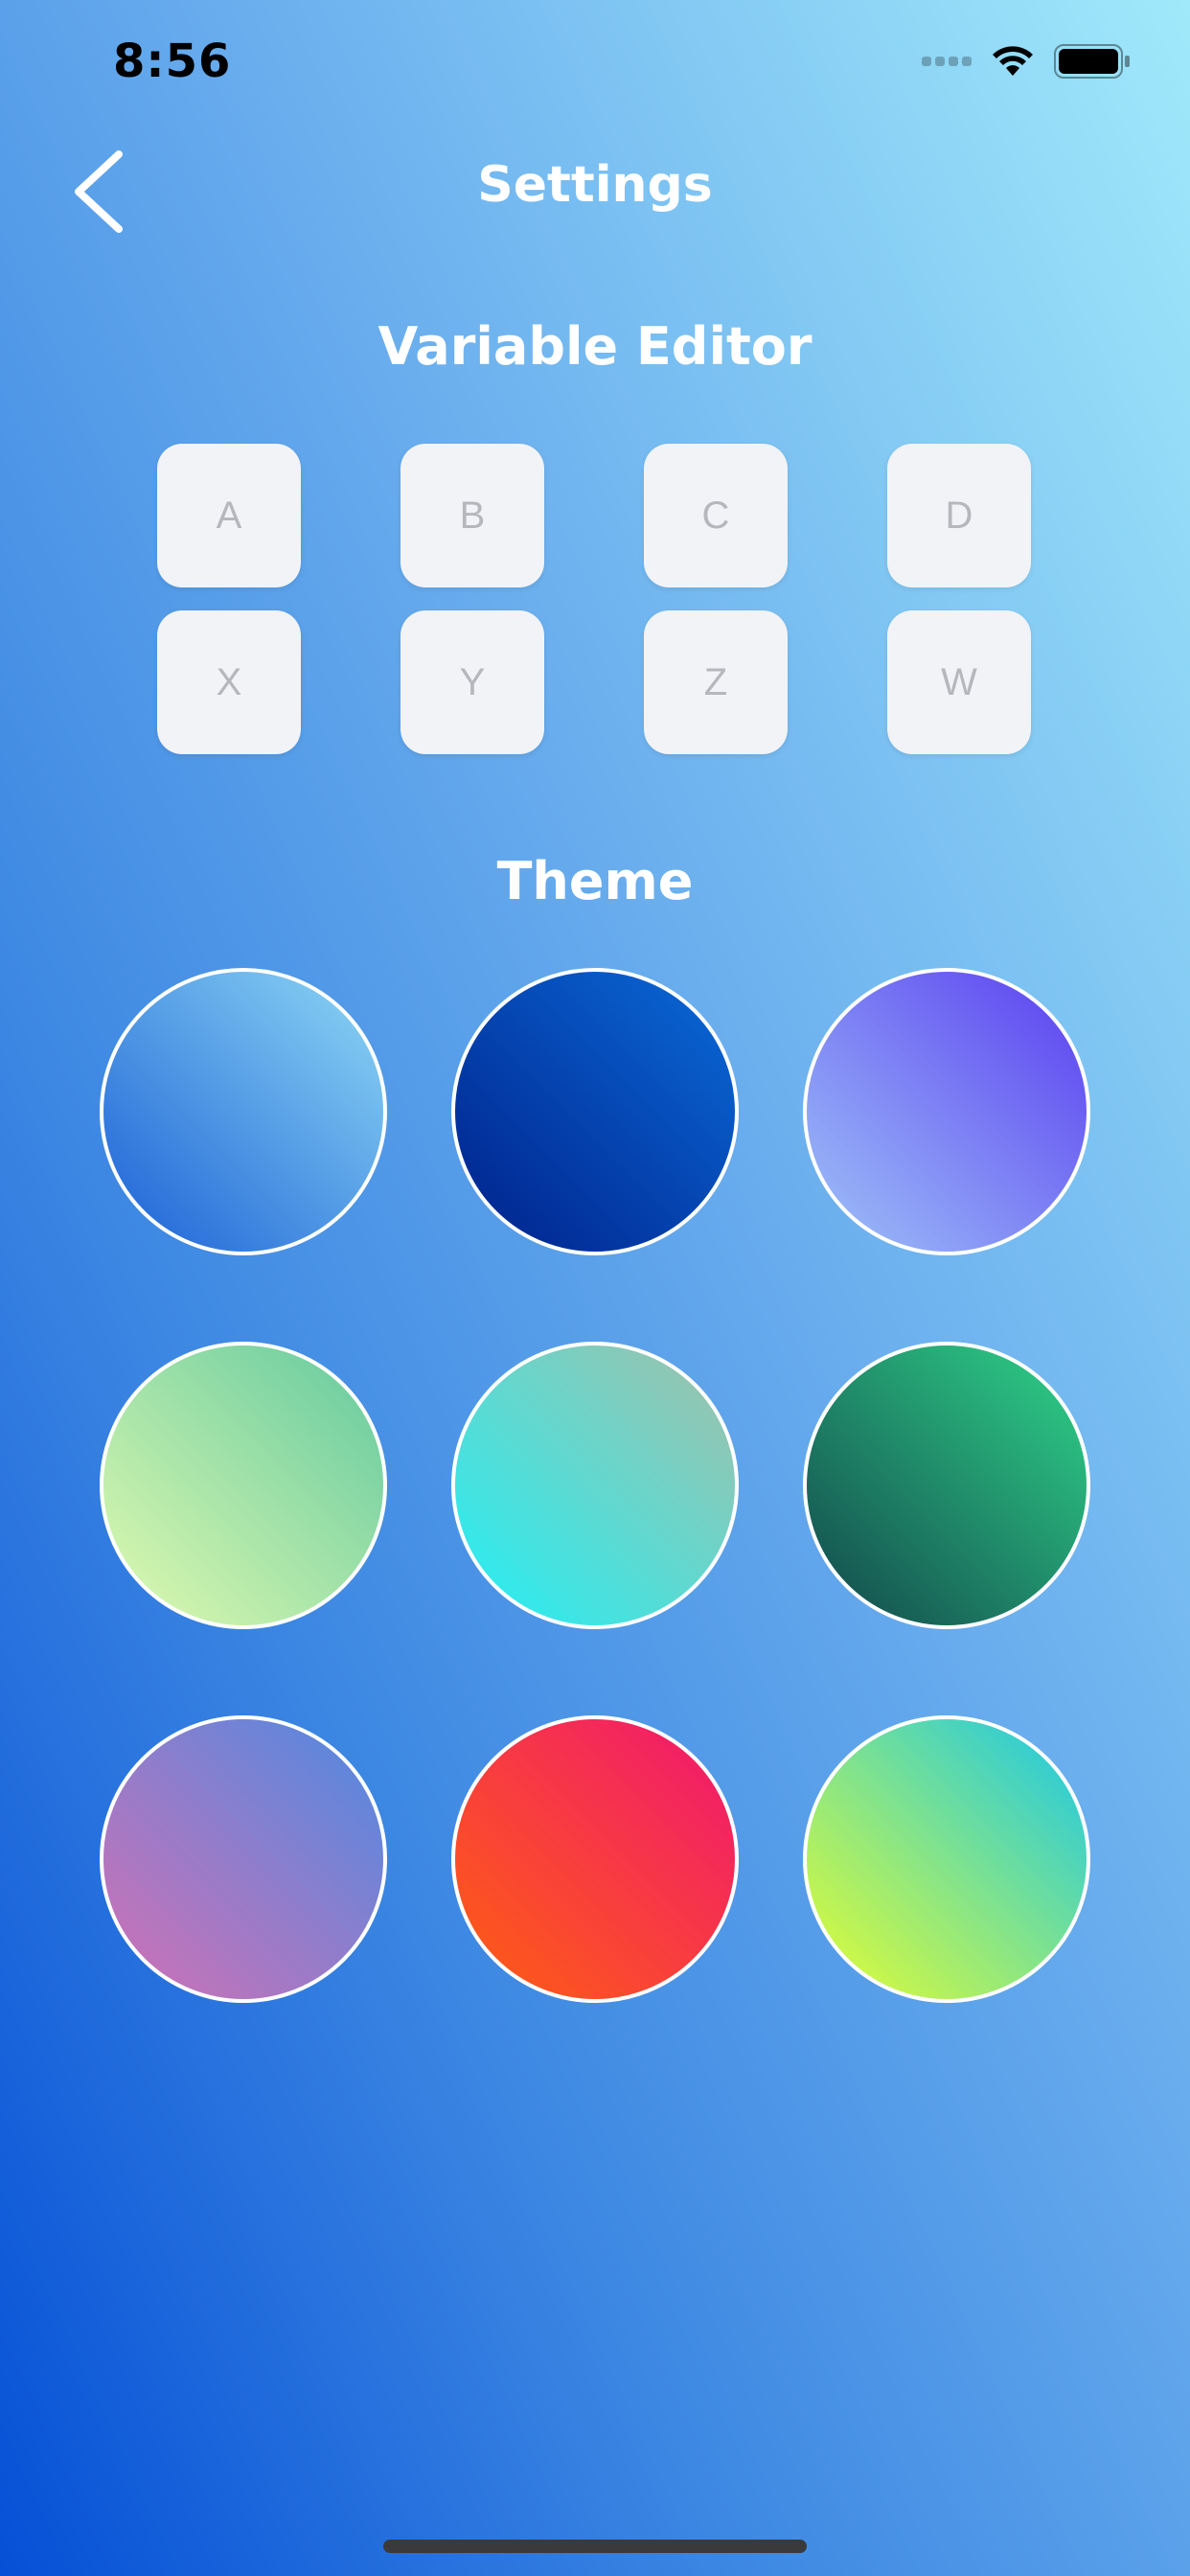 This screenshot has width=1190, height=2576. I want to click on variable-key-c: C, so click(716, 515).